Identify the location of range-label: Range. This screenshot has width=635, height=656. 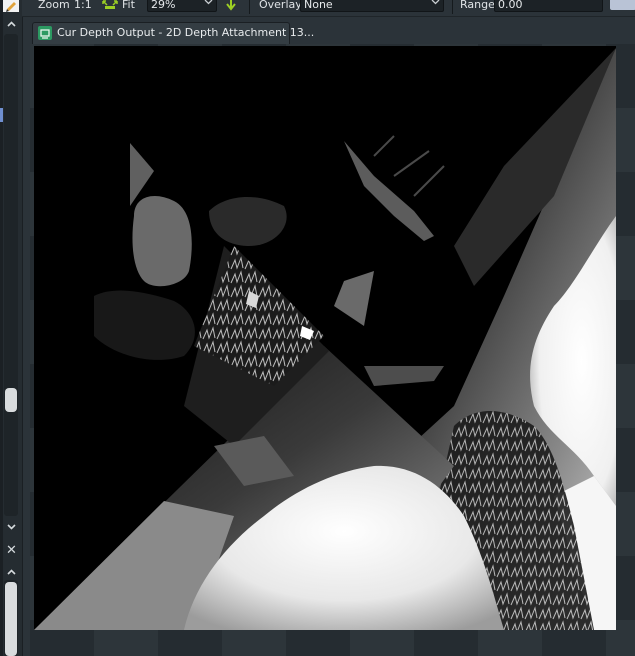
(477, 5).